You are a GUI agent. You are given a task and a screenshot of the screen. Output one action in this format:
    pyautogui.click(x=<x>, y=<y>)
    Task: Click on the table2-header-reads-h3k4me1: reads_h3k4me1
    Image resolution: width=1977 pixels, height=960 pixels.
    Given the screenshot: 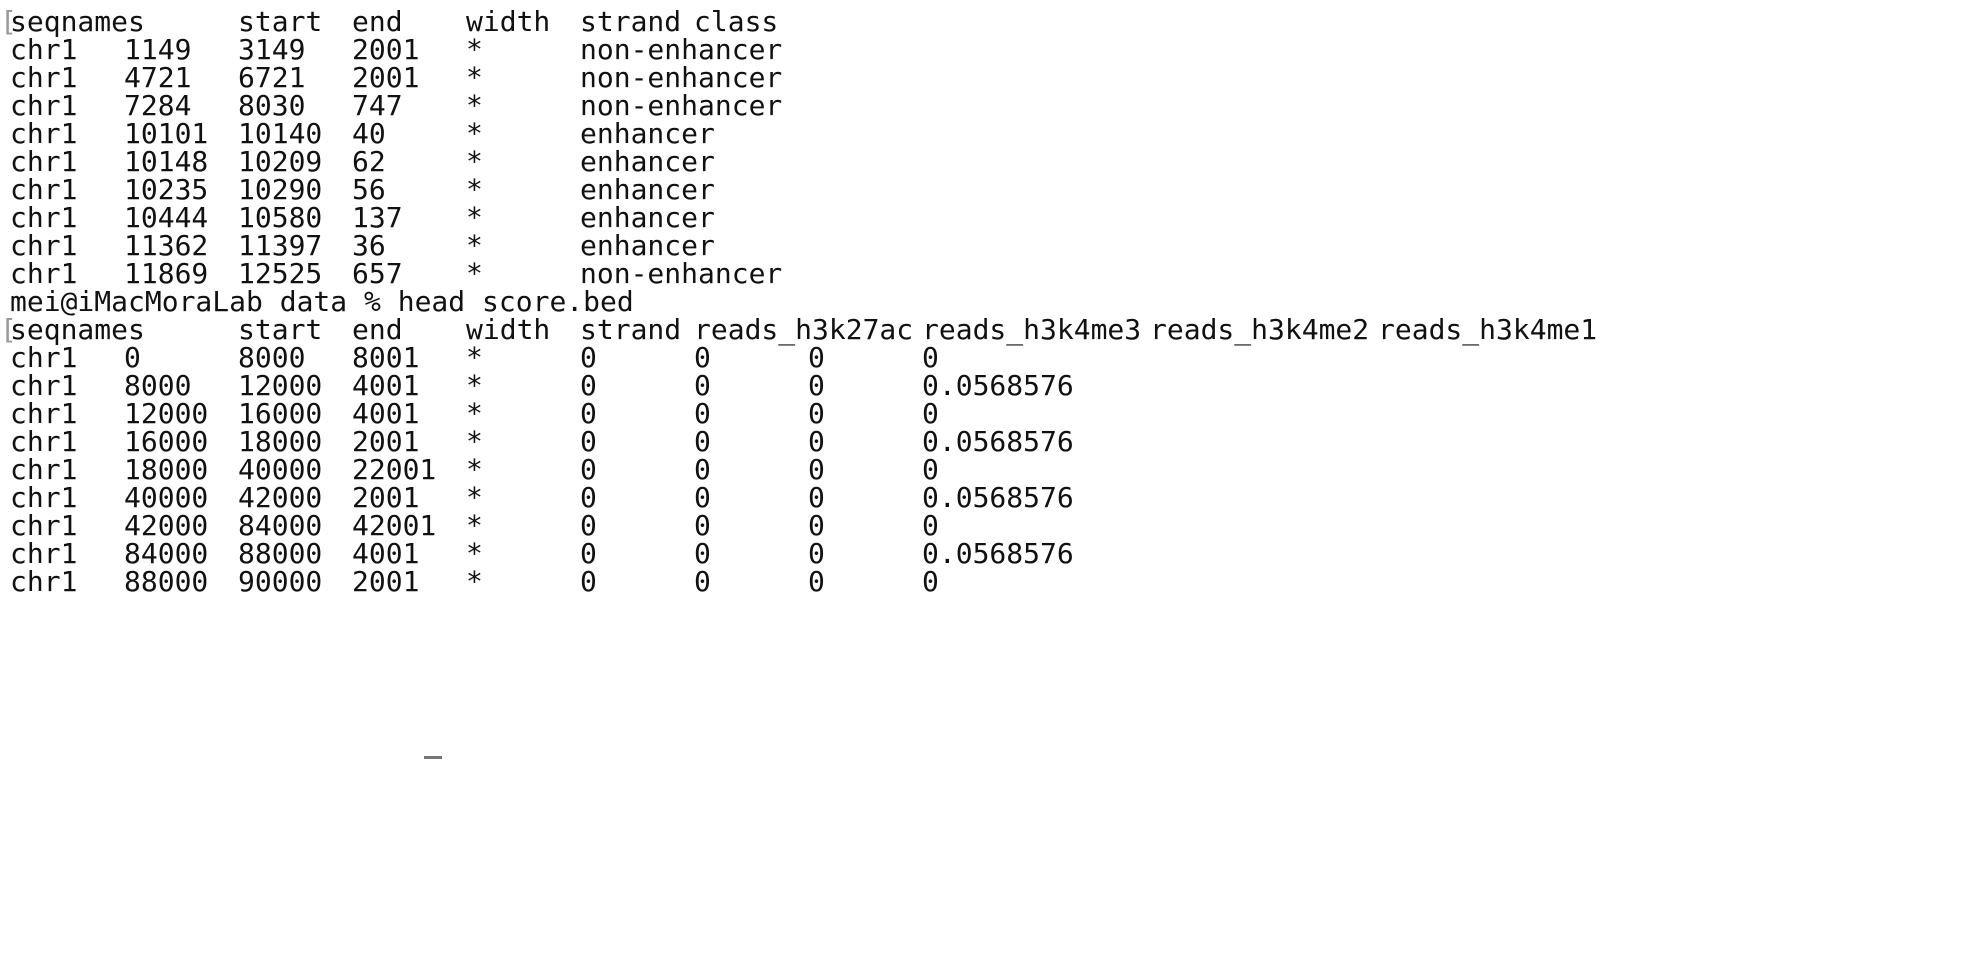 What is the action you would take?
    pyautogui.click(x=1488, y=329)
    